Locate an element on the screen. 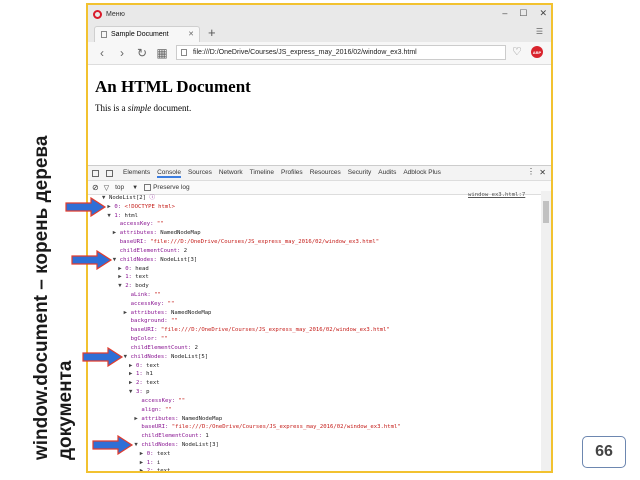 The width and height of the screenshot is (640, 480). value-text: NodeList[3] is located at coordinates (200, 444).